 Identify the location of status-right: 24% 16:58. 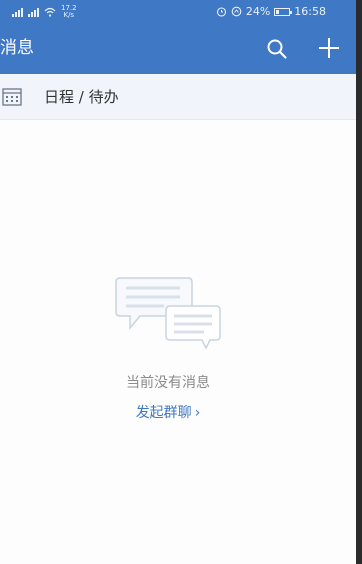
(271, 11).